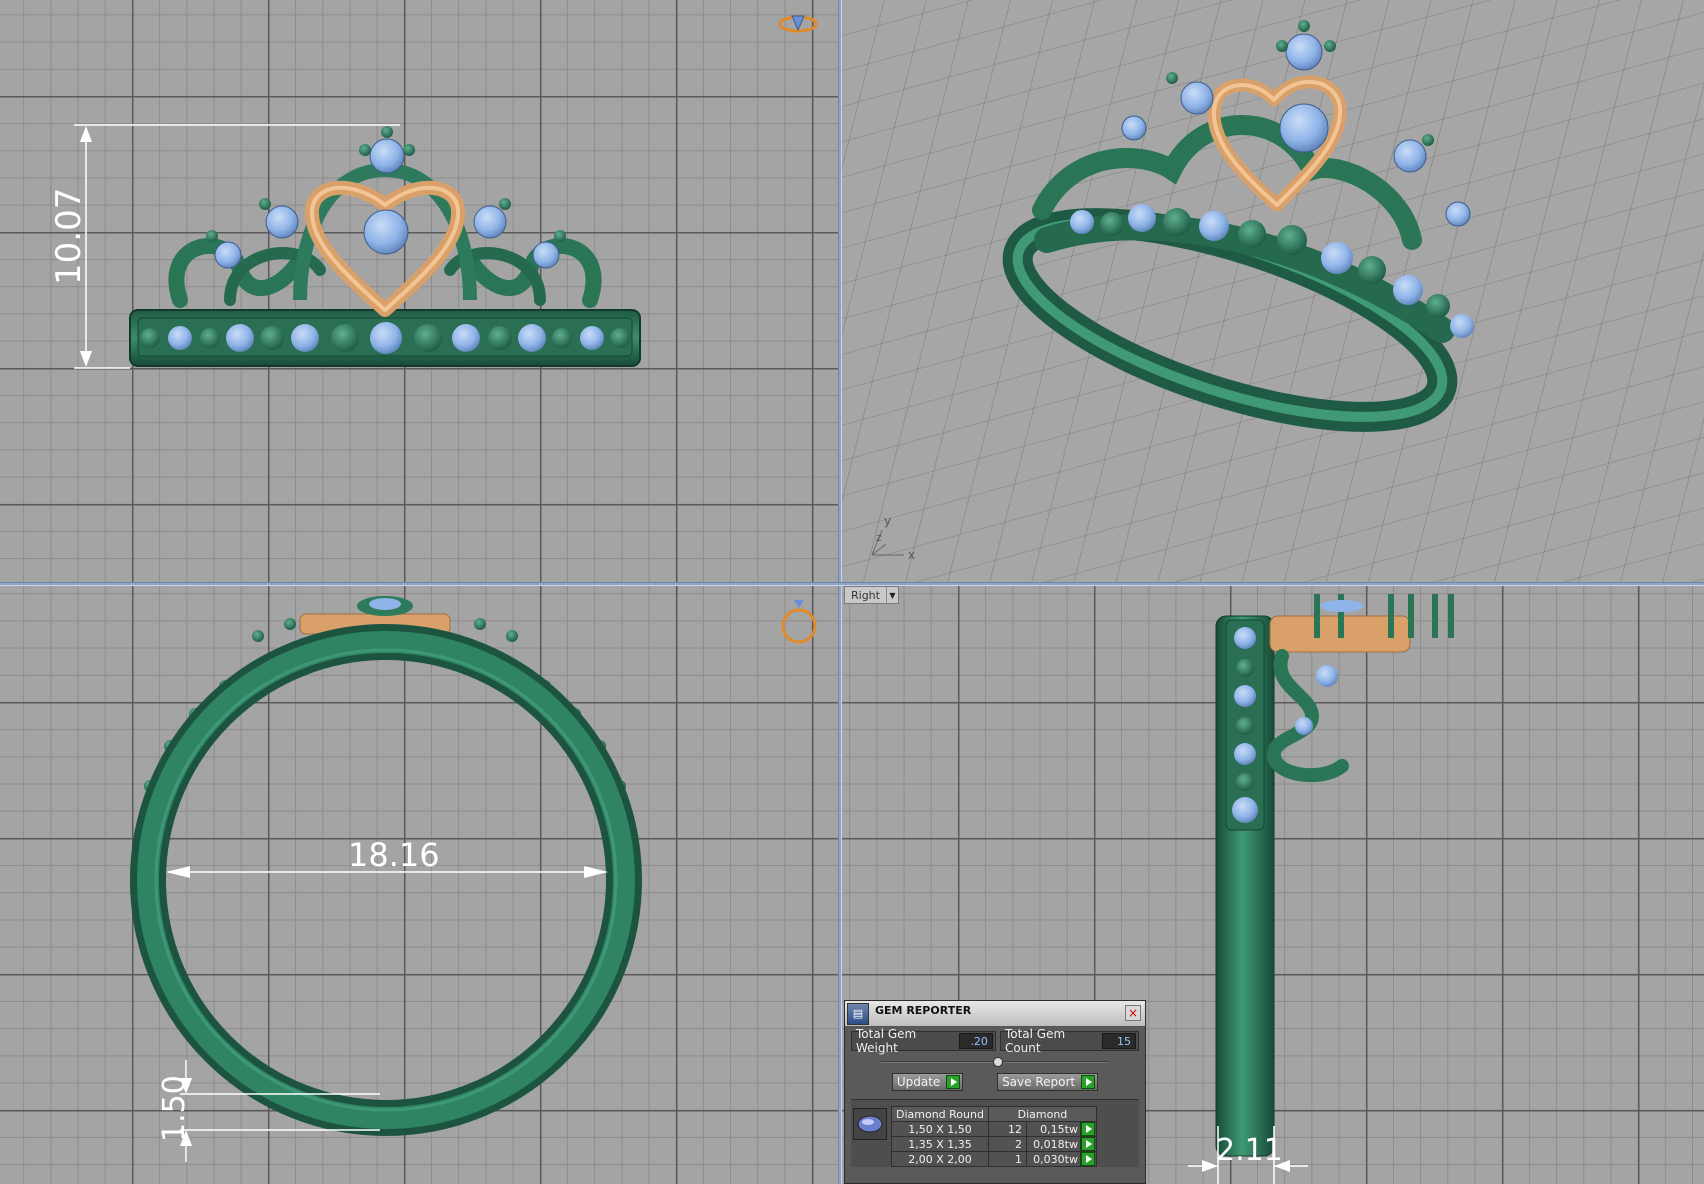 The height and width of the screenshot is (1184, 1704). I want to click on total-gem-weight: Total Gem Weight .20, so click(923, 1041).